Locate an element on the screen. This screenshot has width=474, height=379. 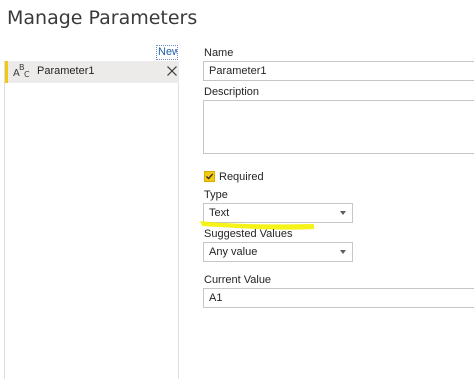
new-parameter-link: New is located at coordinates (167, 52).